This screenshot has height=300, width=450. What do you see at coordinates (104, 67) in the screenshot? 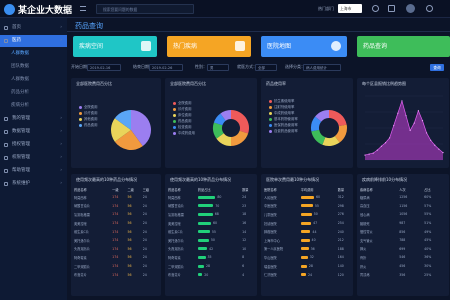
I see `start-date-input: 2019-02-16` at bounding box center [104, 67].